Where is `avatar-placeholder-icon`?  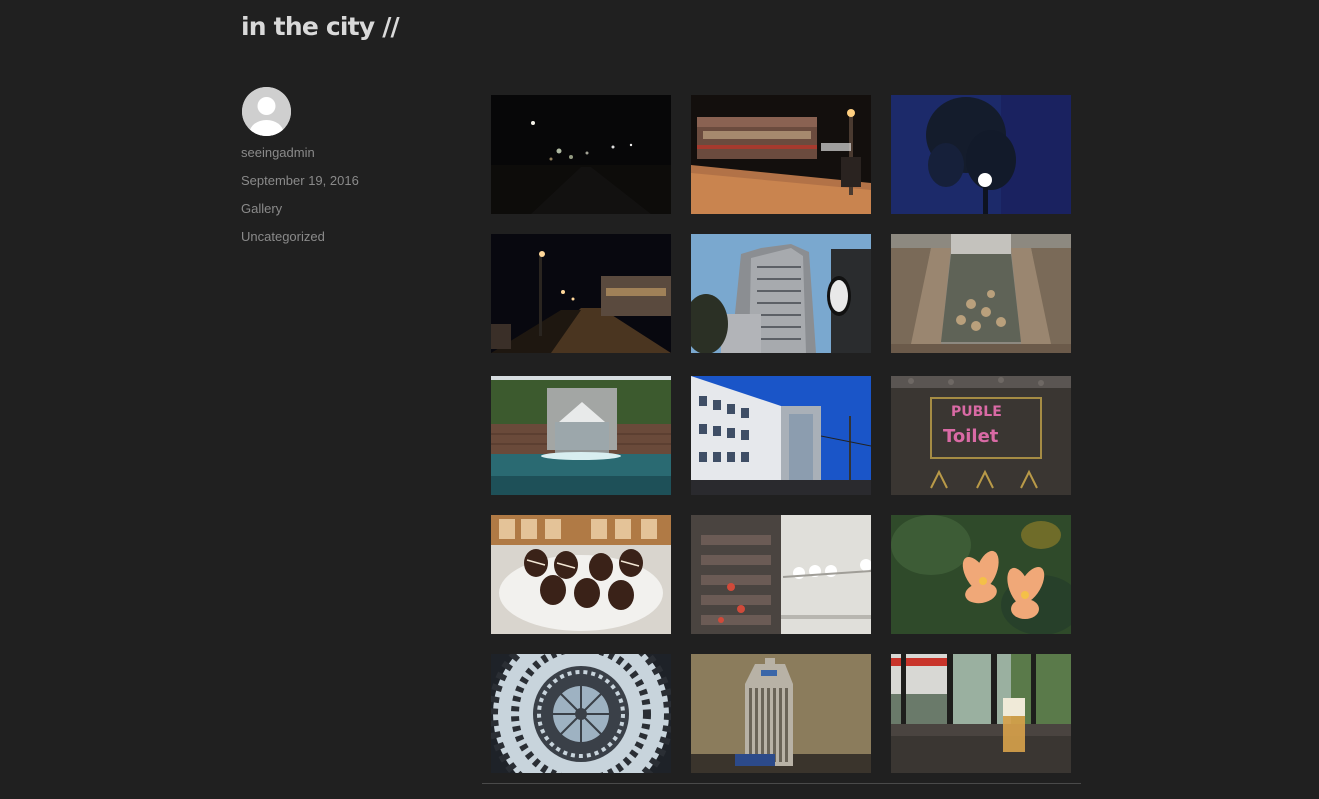
avatar-placeholder-icon is located at coordinates (266, 111).